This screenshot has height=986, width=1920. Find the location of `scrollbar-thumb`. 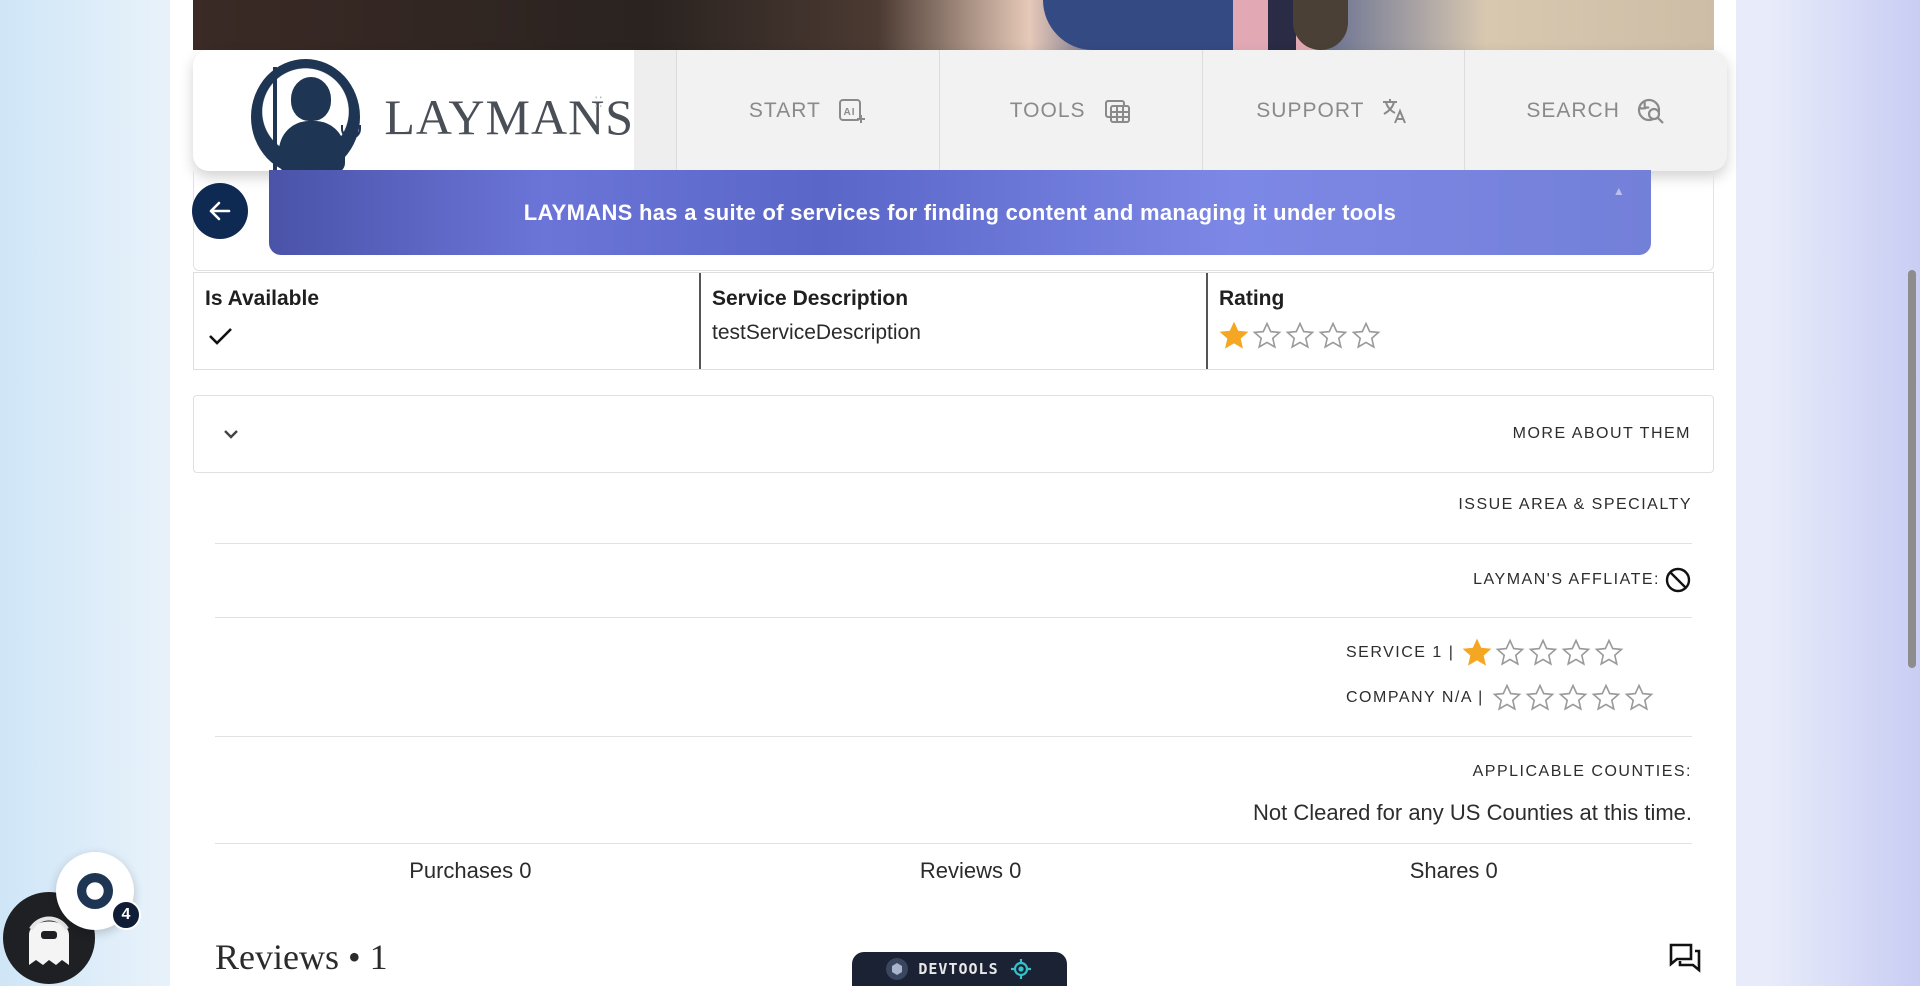

scrollbar-thumb is located at coordinates (1912, 469).